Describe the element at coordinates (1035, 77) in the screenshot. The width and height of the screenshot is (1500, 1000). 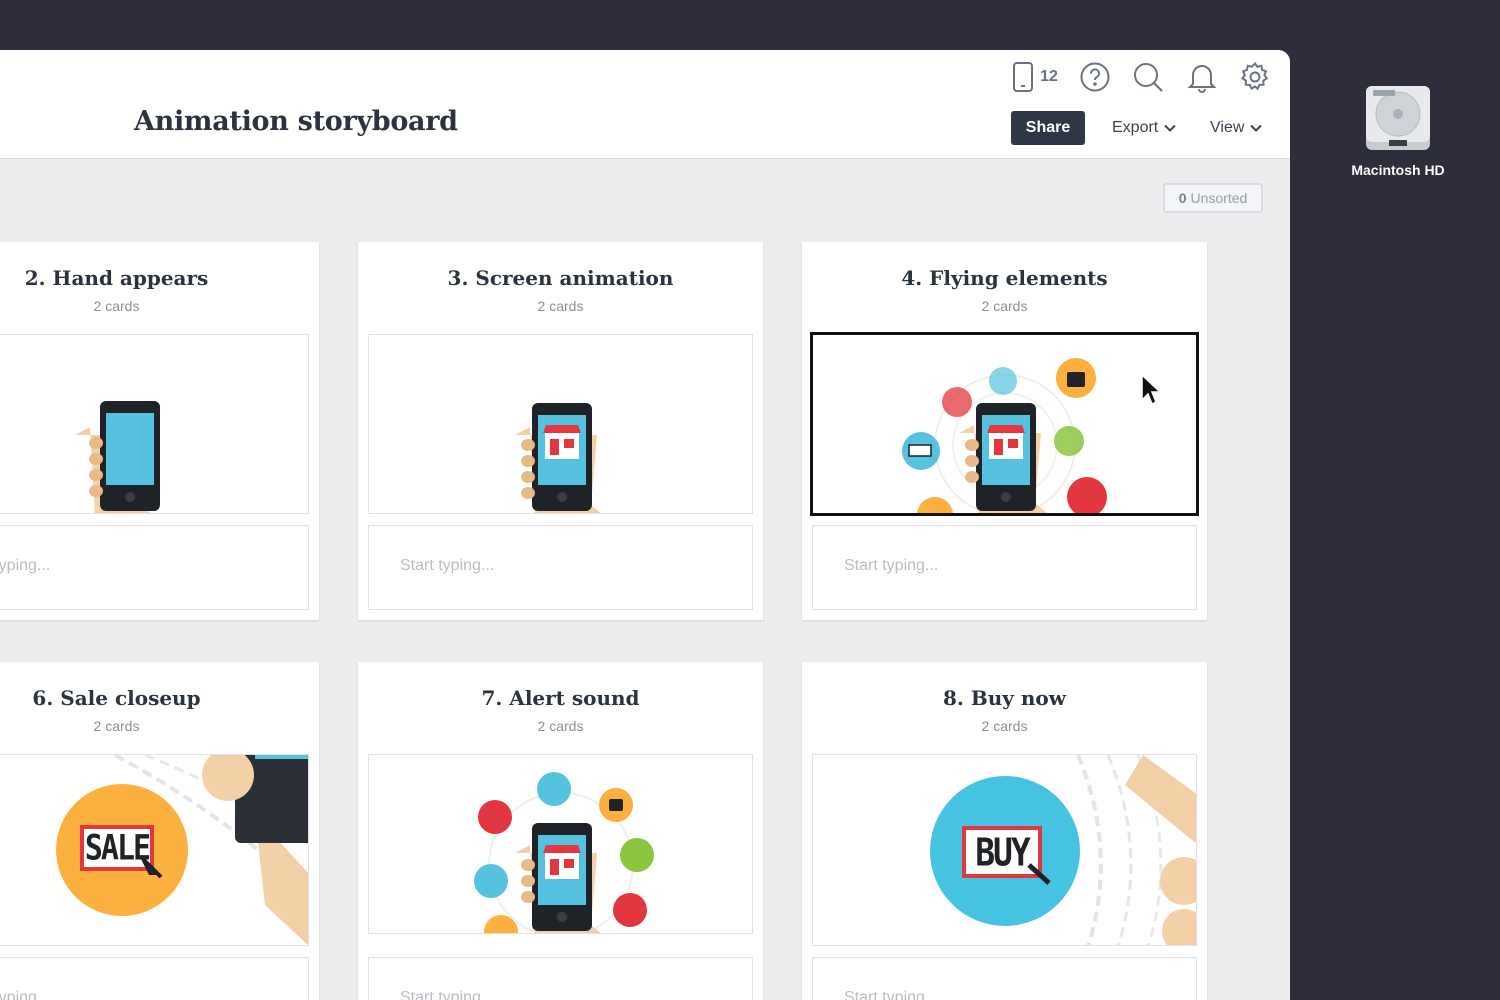
I see `device-button: 12` at that location.